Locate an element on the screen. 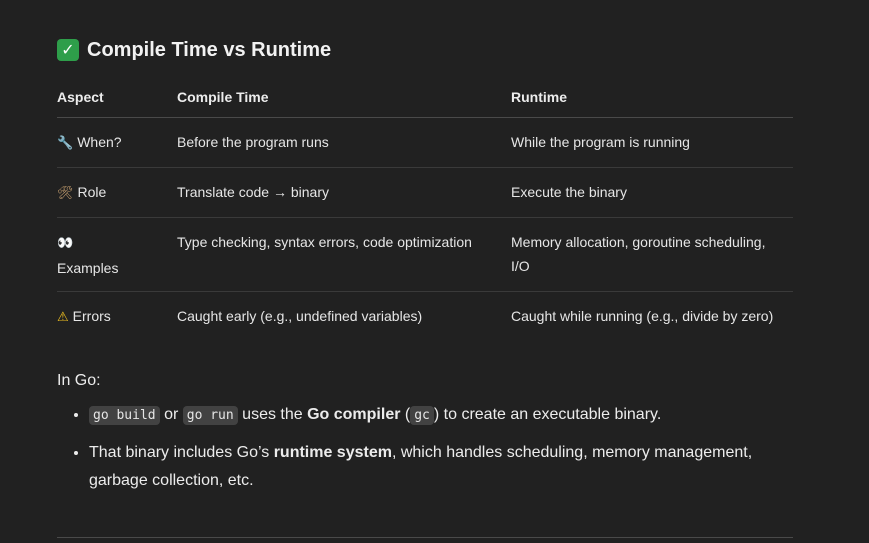  runtime-cell: While the program is running is located at coordinates (652, 142).